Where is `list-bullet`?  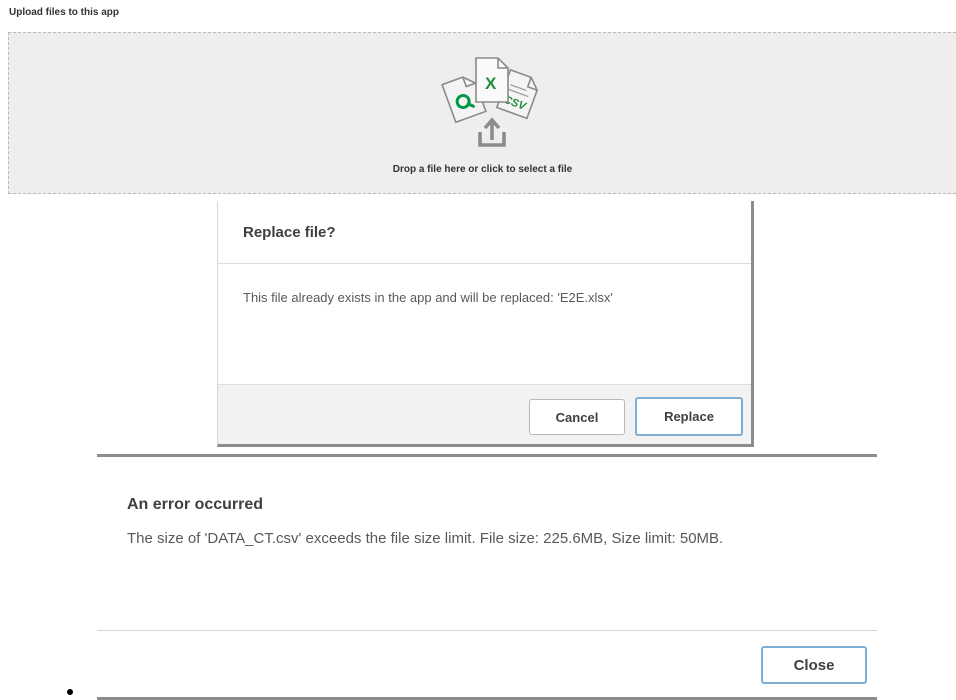 list-bullet is located at coordinates (70, 692).